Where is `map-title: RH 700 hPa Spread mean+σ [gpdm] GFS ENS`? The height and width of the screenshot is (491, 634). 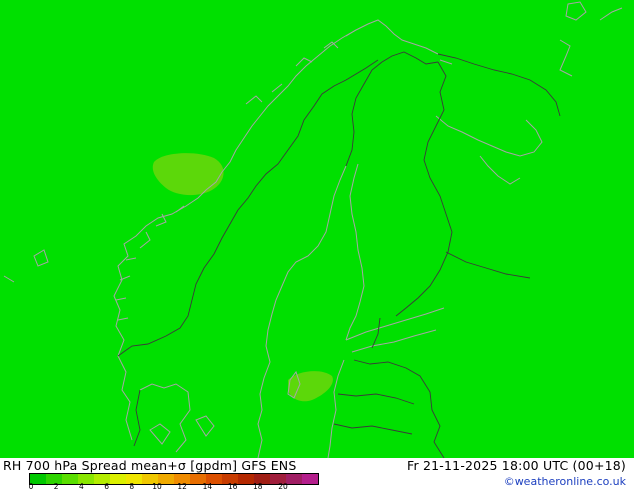 map-title: RH 700 hPa Spread mean+σ [gpdm] GFS ENS is located at coordinates (150, 465).